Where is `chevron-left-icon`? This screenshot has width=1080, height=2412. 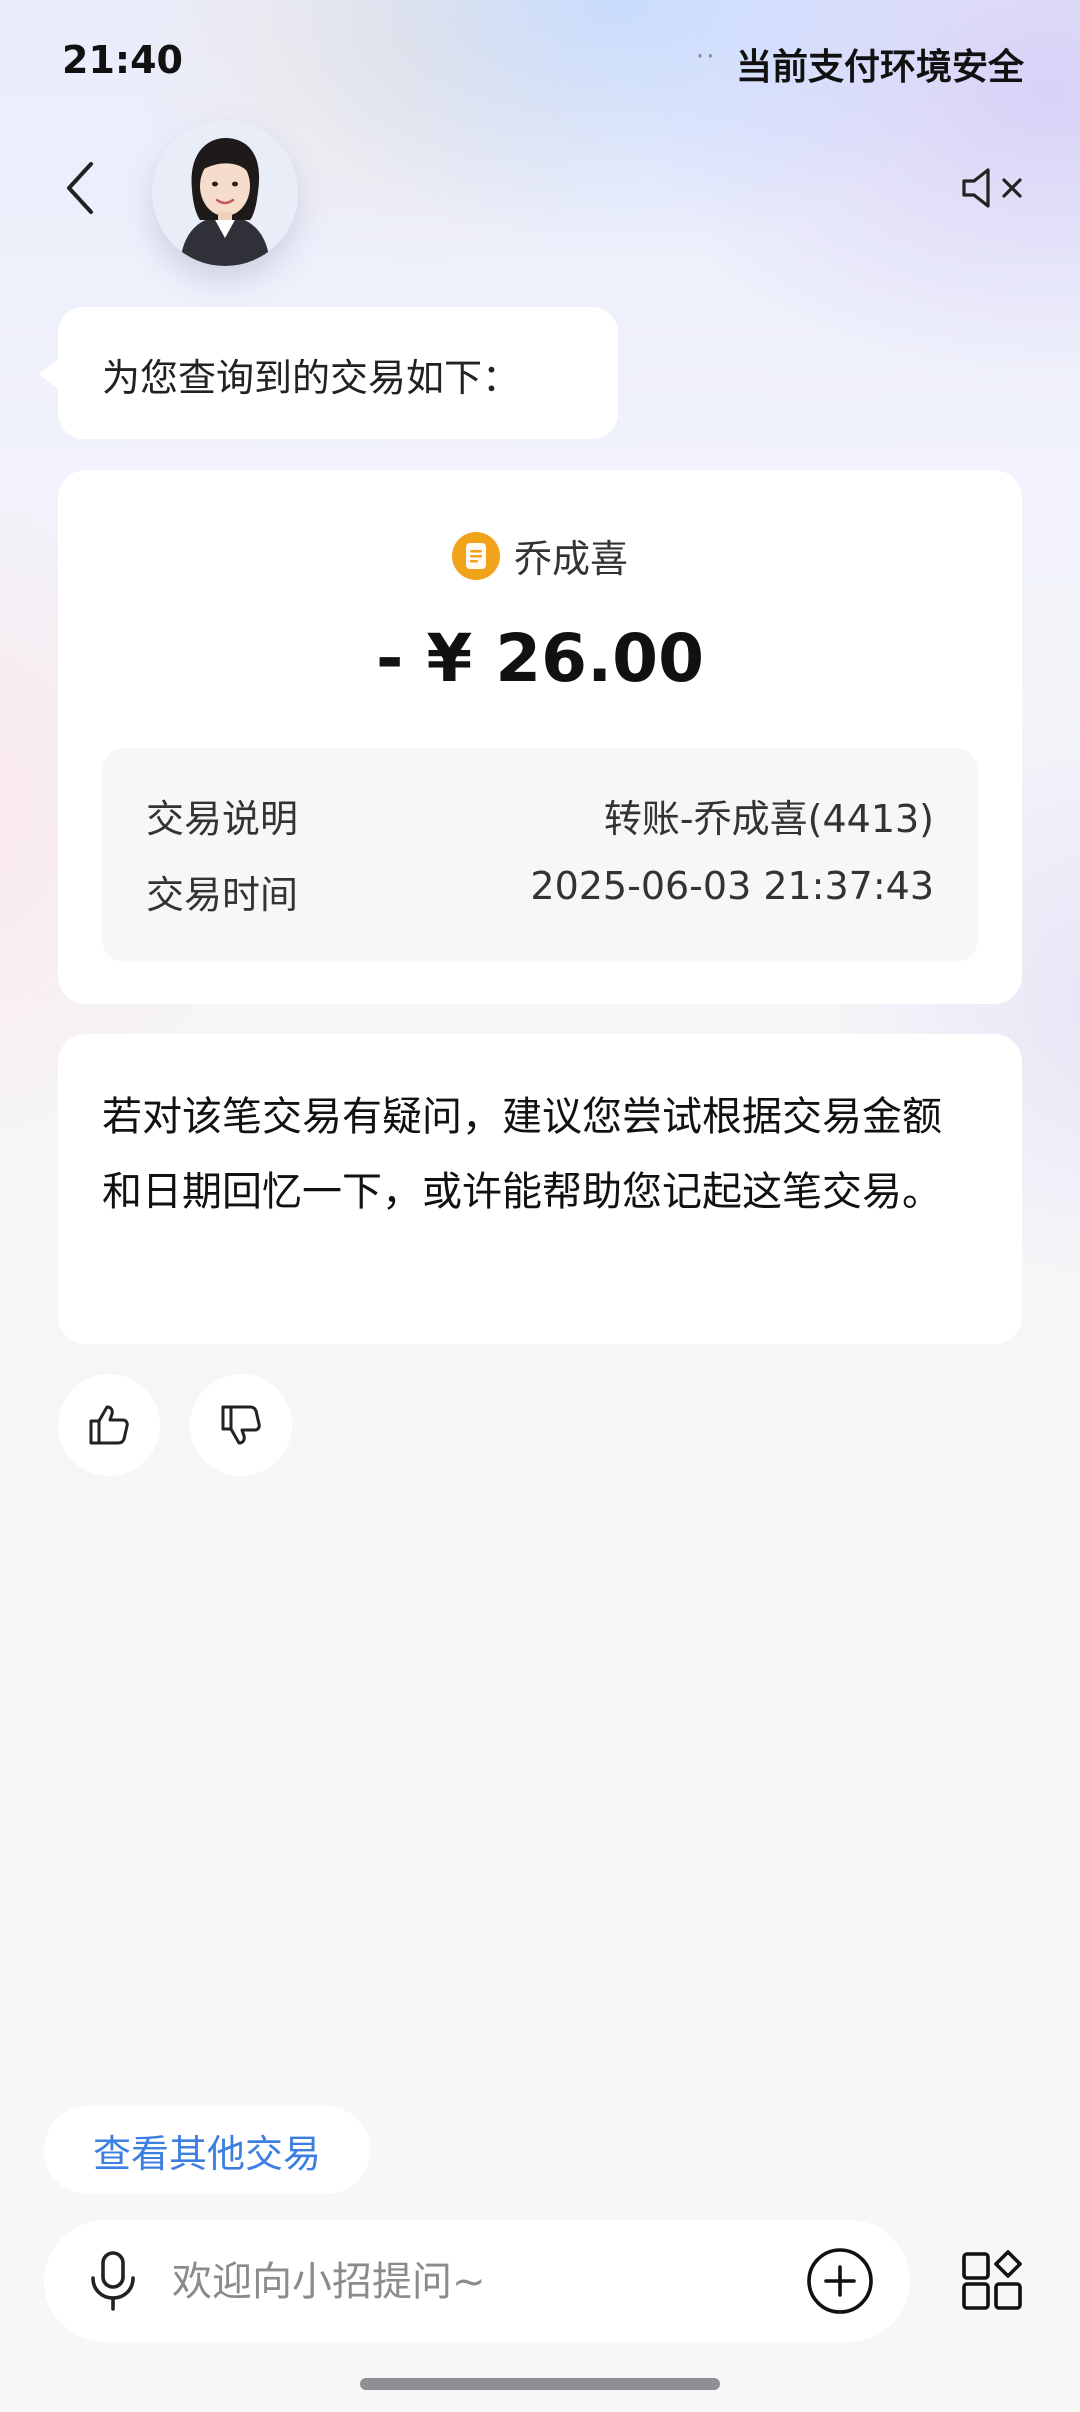 chevron-left-icon is located at coordinates (80, 188).